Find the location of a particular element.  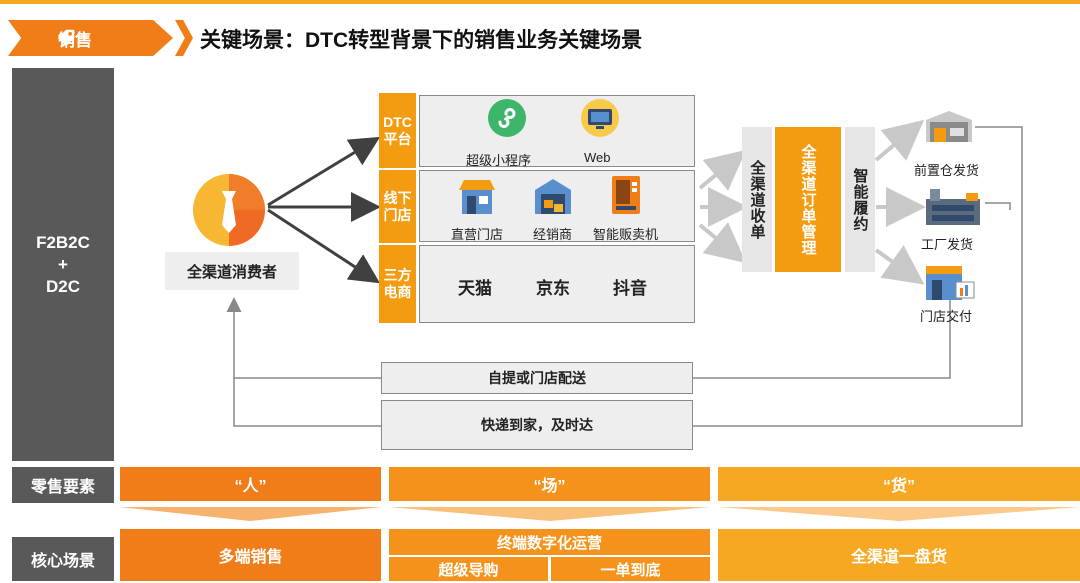

front-warehouse-icon is located at coordinates (949, 126).